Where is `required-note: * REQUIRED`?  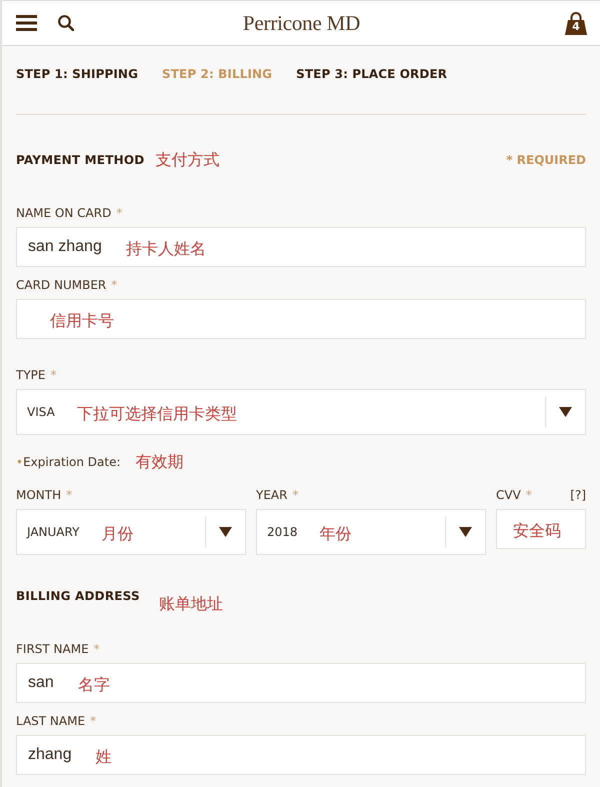 required-note: * REQUIRED is located at coordinates (546, 160).